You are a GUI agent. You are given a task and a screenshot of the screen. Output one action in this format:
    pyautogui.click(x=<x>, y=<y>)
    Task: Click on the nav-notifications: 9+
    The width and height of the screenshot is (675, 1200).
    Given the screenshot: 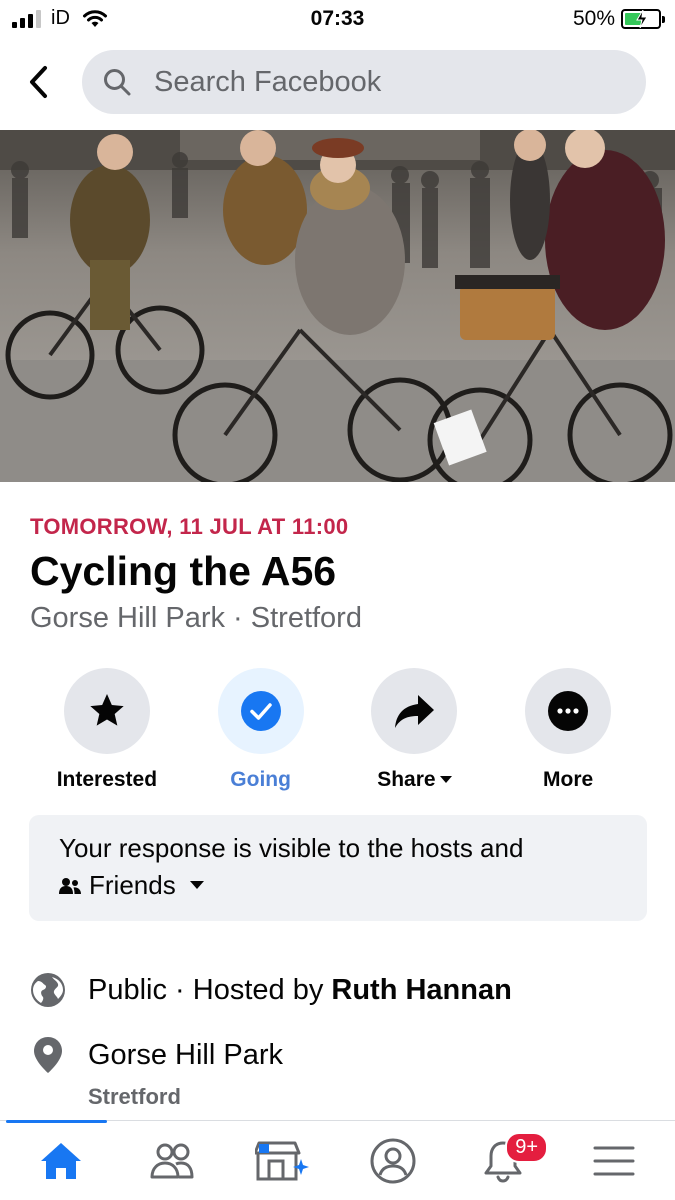 What is the action you would take?
    pyautogui.click(x=503, y=1161)
    